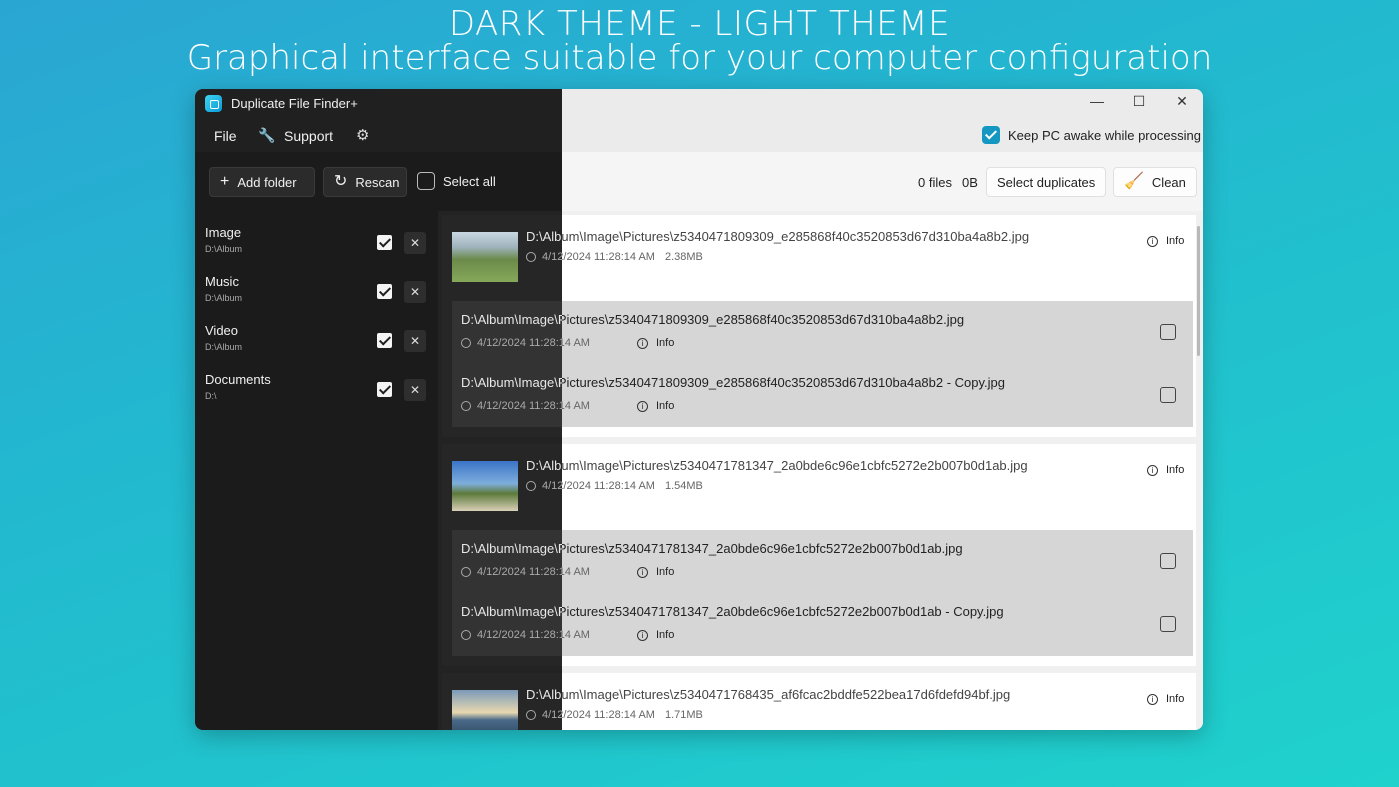  Describe the element at coordinates (267, 182) in the screenshot. I see `add-folder-label: Add folder` at that location.